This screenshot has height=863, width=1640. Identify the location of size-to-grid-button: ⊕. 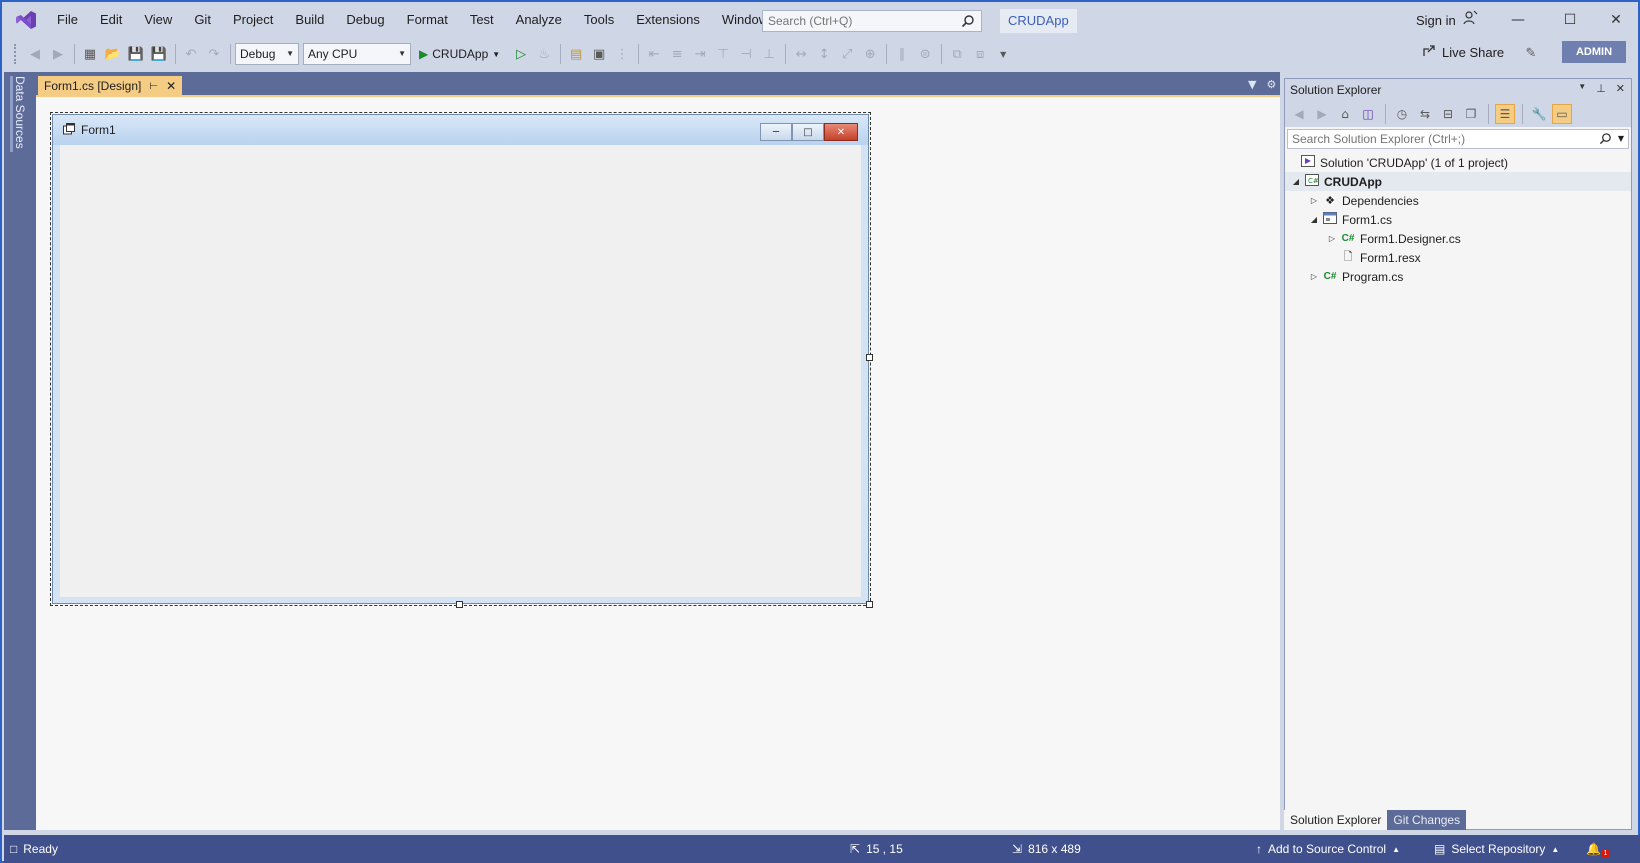
(870, 54).